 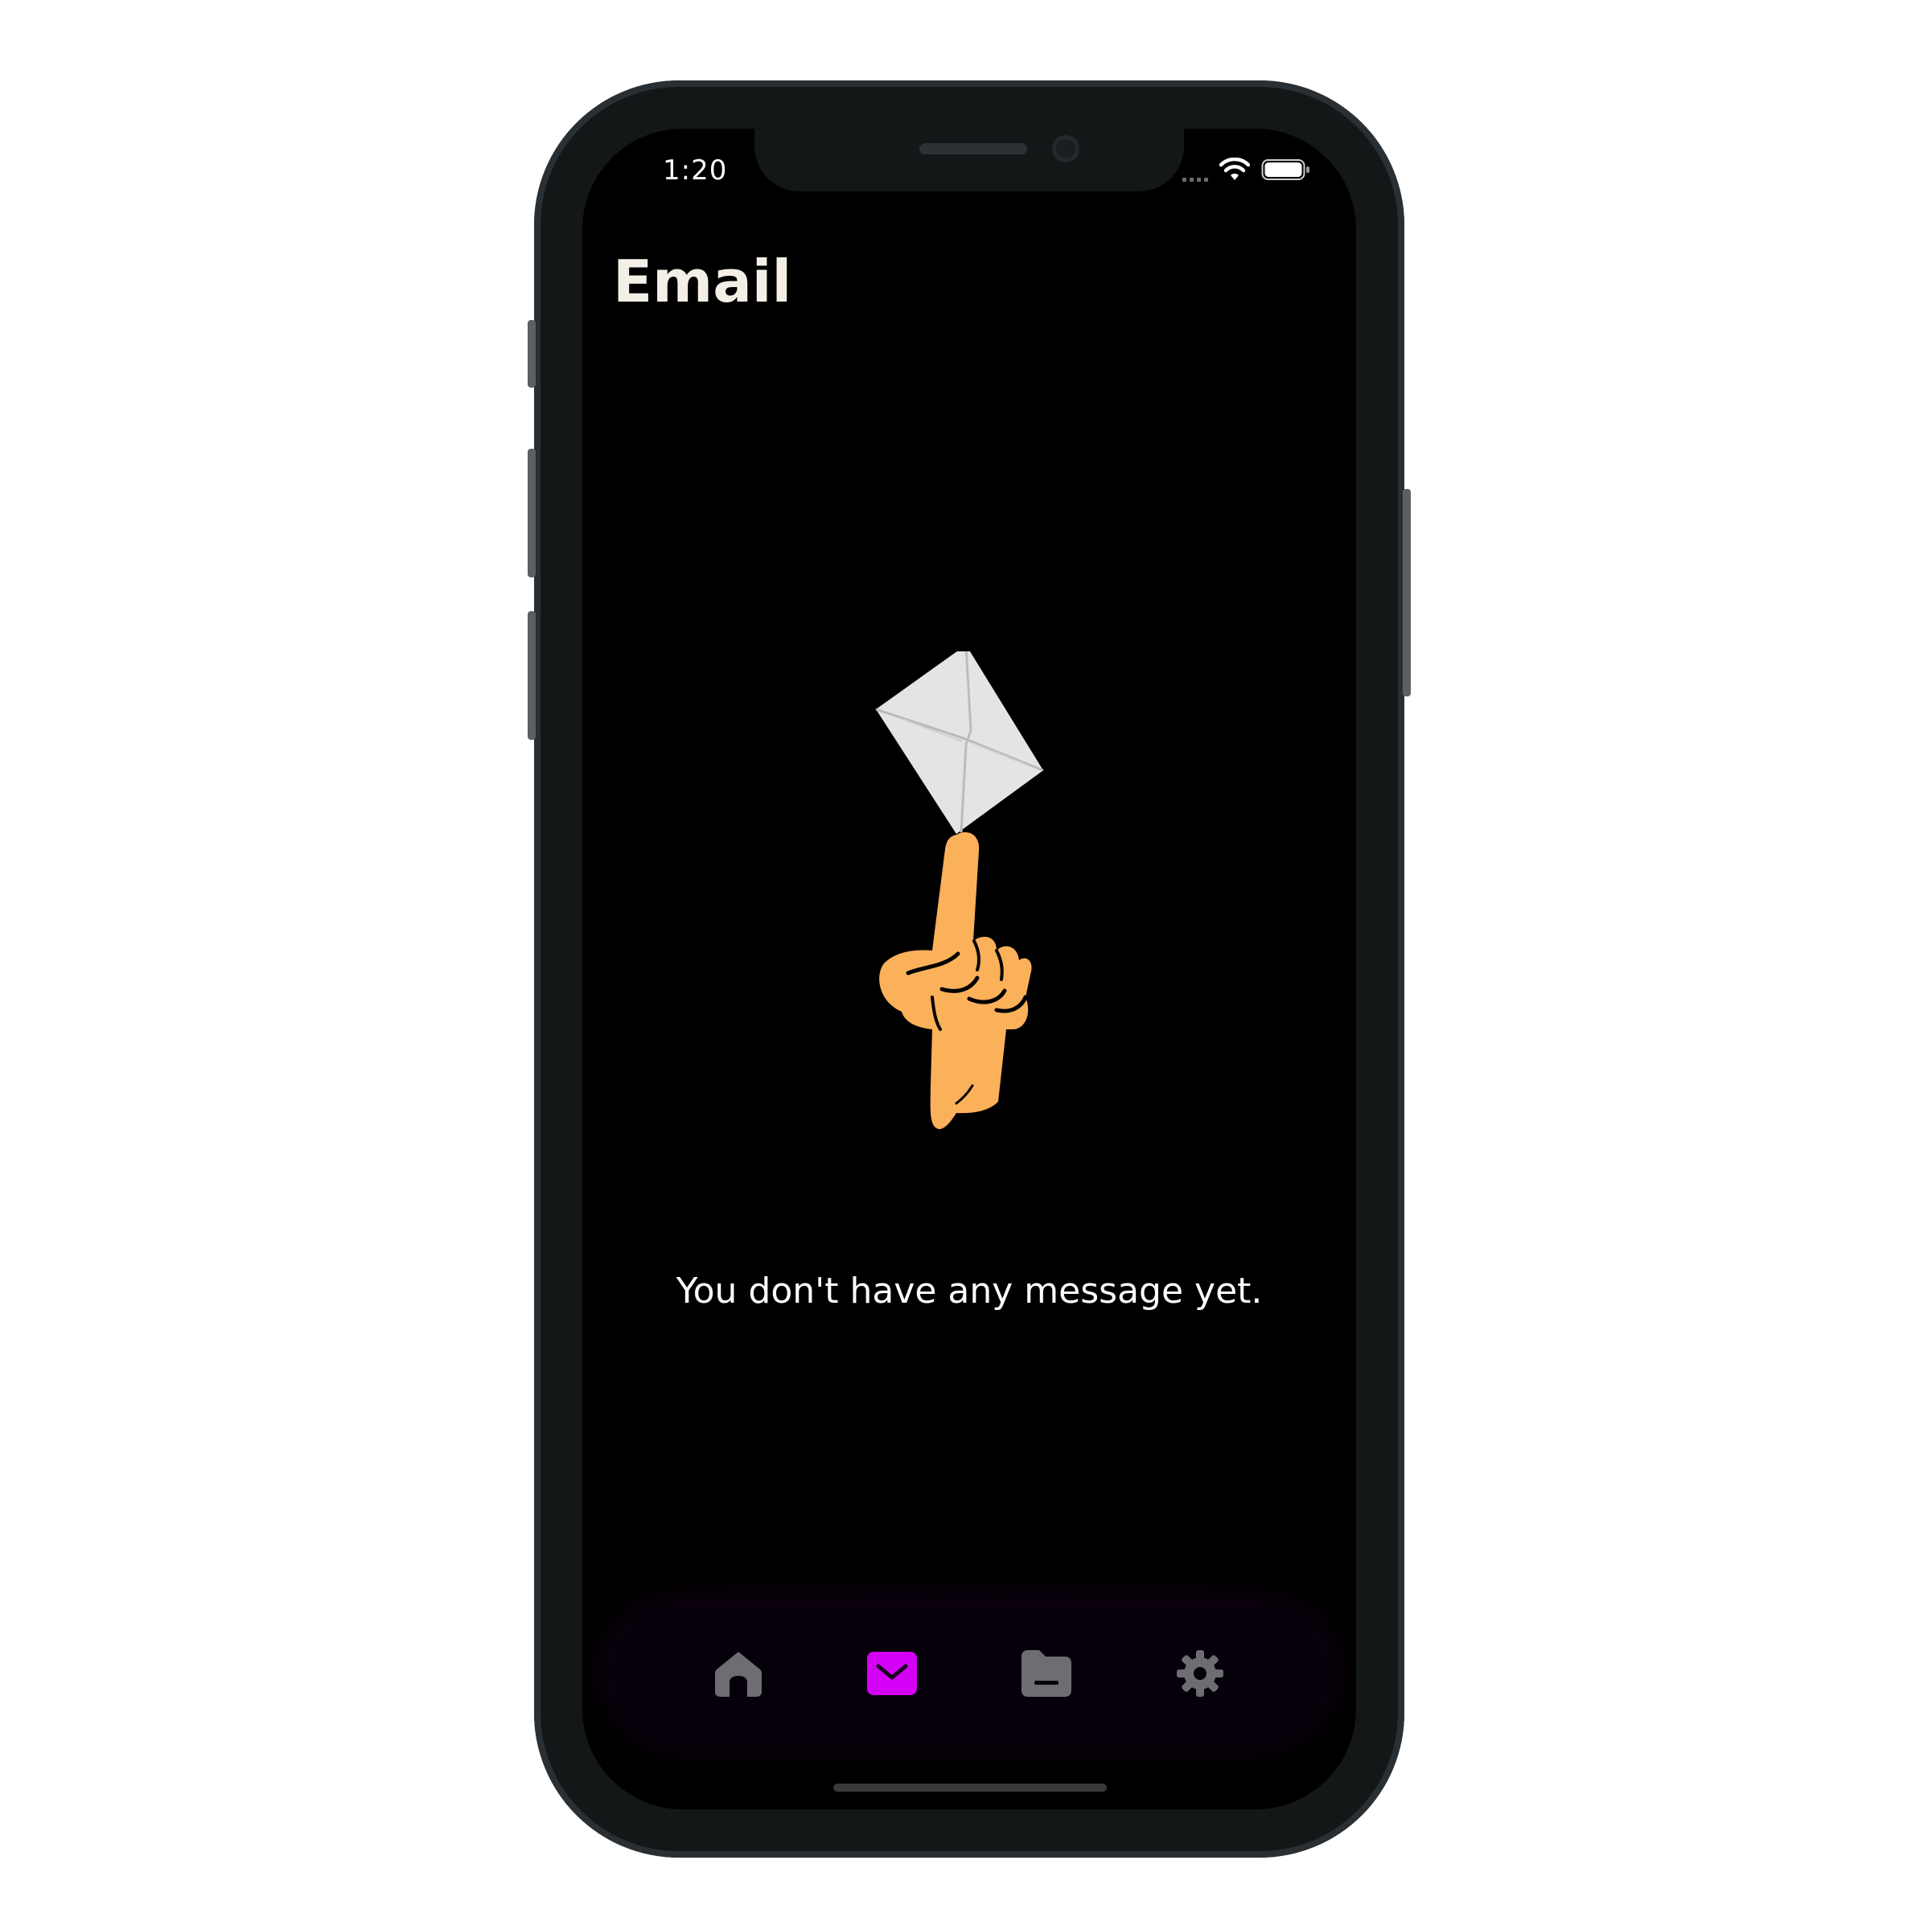 I want to click on battery-icon, so click(x=1285, y=169).